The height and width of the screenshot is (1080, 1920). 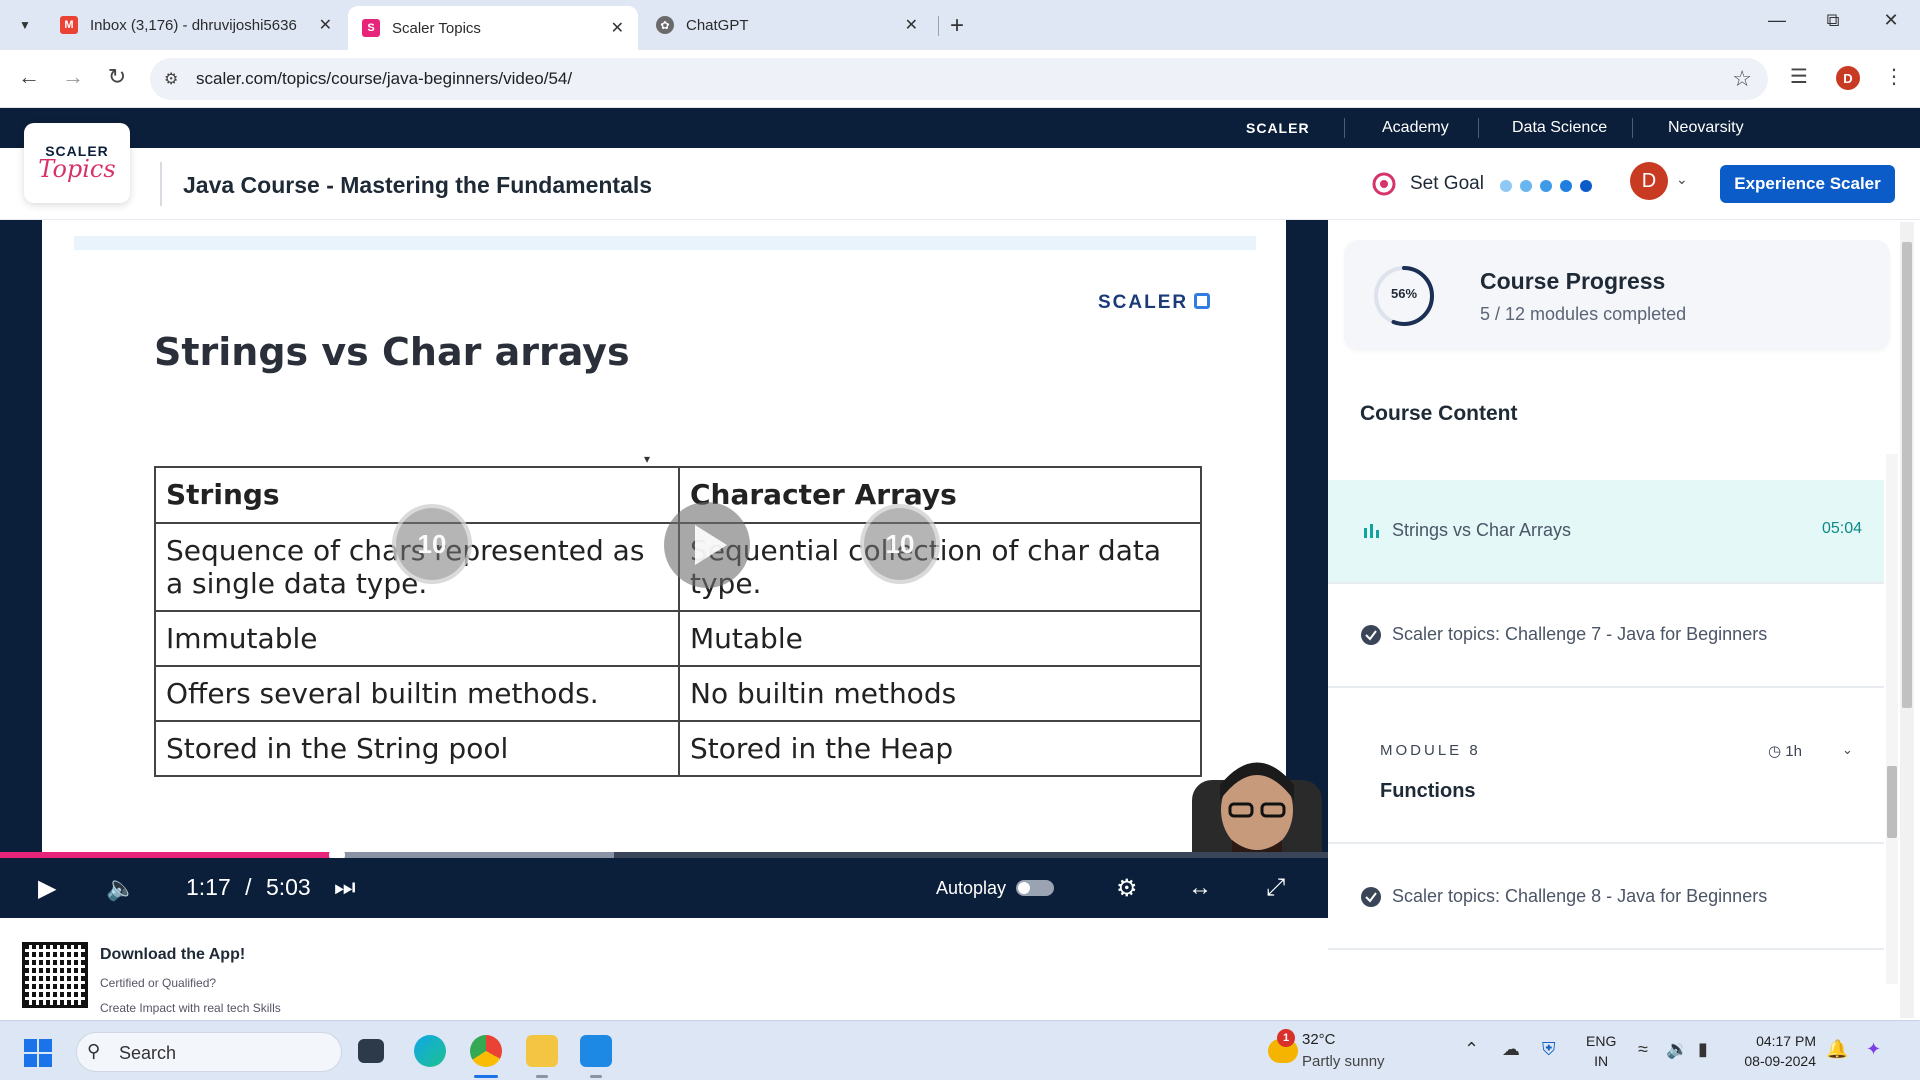 I want to click on experience-scaler-button: Experience Scaler, so click(x=1807, y=184).